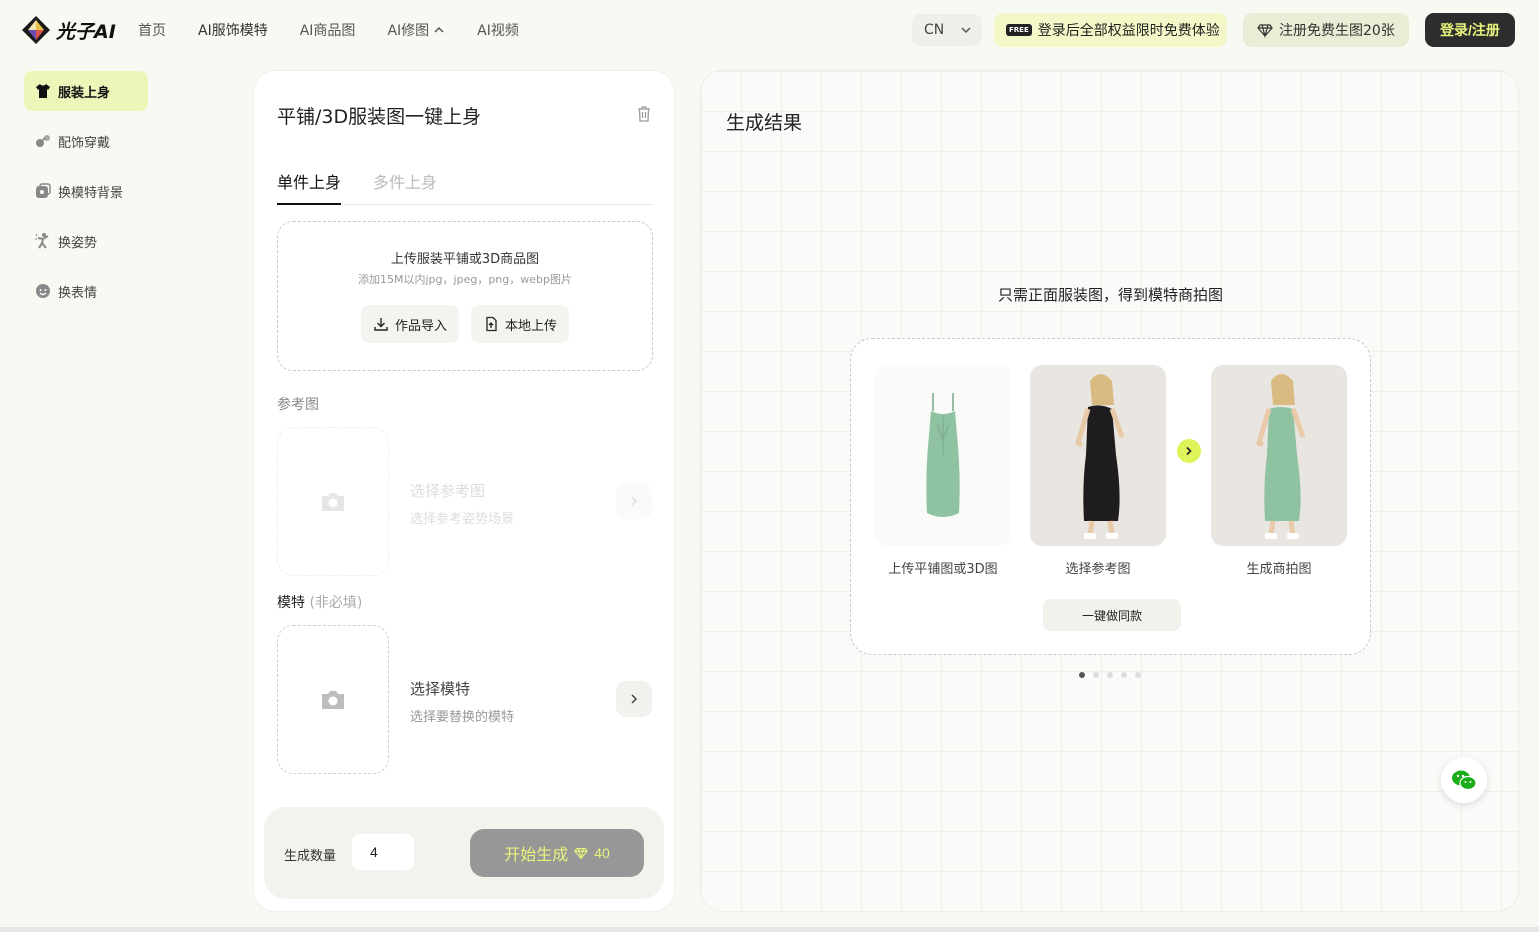 The image size is (1539, 932). I want to click on model-picker-title: 选择模特, so click(440, 689).